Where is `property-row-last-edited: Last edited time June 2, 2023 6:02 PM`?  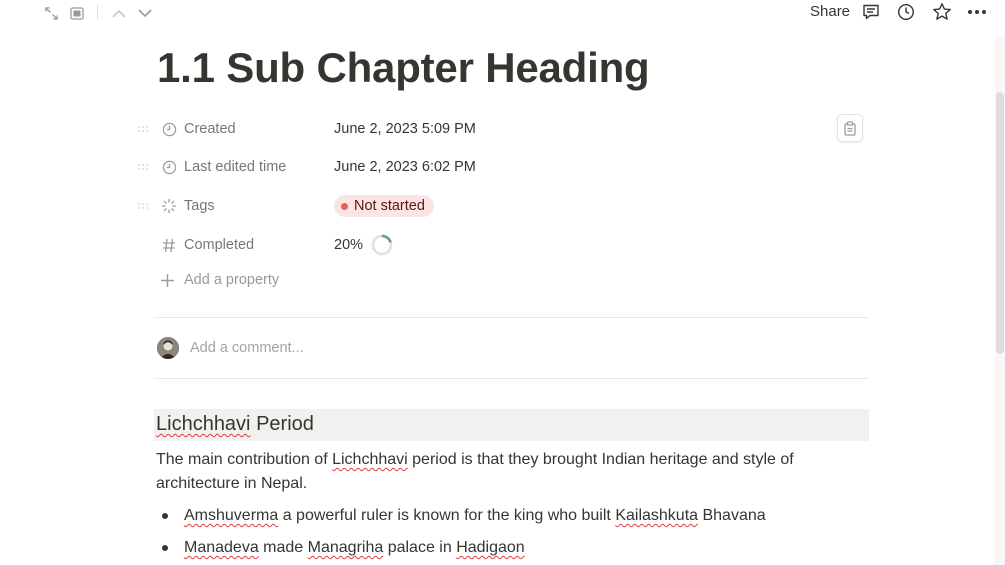 property-row-last-edited: Last edited time June 2, 2023 6:02 PM is located at coordinates (508, 167).